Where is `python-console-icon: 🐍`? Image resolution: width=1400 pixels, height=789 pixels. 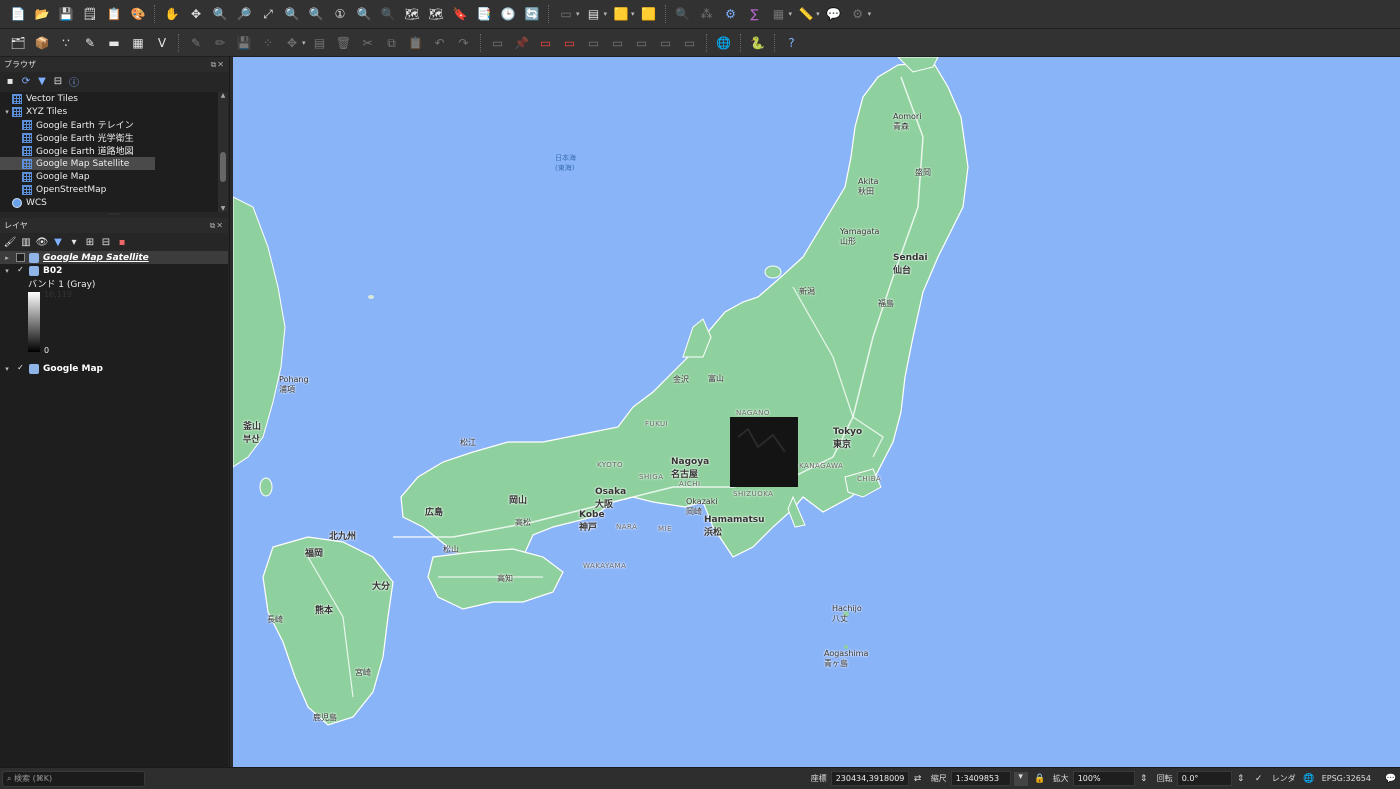 python-console-icon: 🐍 is located at coordinates (758, 43).